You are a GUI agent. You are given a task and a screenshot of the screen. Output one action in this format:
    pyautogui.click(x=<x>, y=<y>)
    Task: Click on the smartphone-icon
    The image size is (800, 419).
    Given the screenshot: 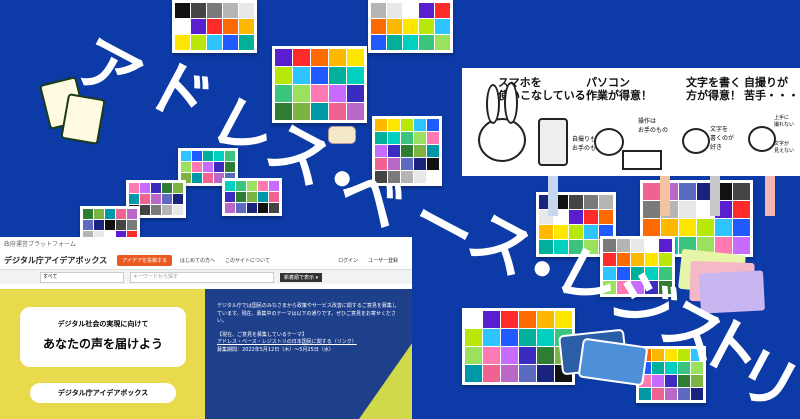 What is the action you would take?
    pyautogui.click(x=553, y=142)
    